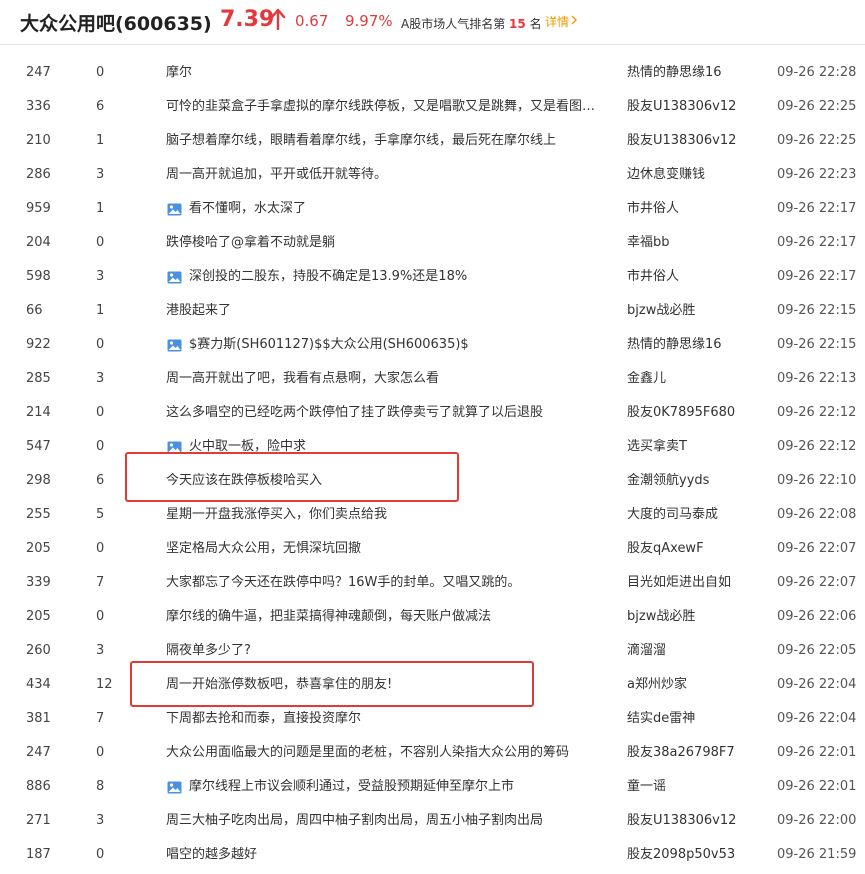 The height and width of the screenshot is (874, 865). Describe the element at coordinates (817, 854) in the screenshot. I see `post-time: 09-26 21:59` at that location.